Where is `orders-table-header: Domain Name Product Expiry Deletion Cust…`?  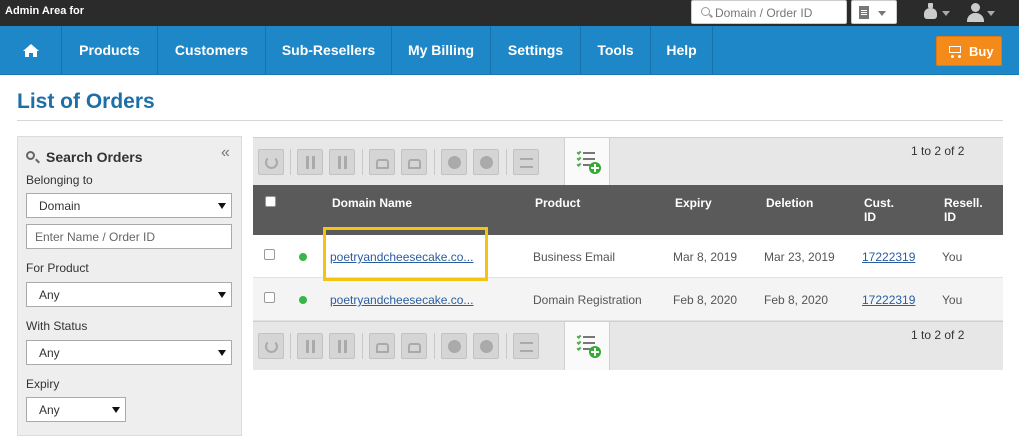 orders-table-header: Domain Name Product Expiry Deletion Cust… is located at coordinates (628, 210).